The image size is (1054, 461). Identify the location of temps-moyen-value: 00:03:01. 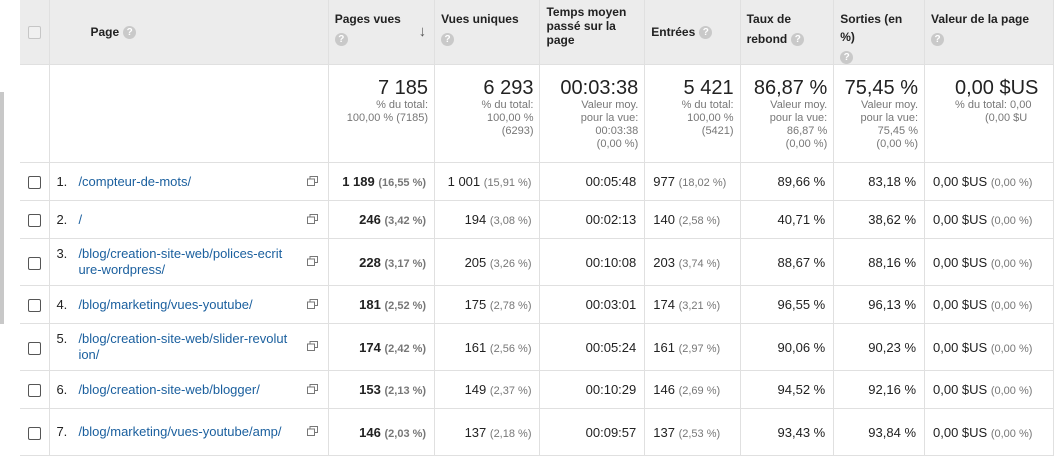
(611, 305).